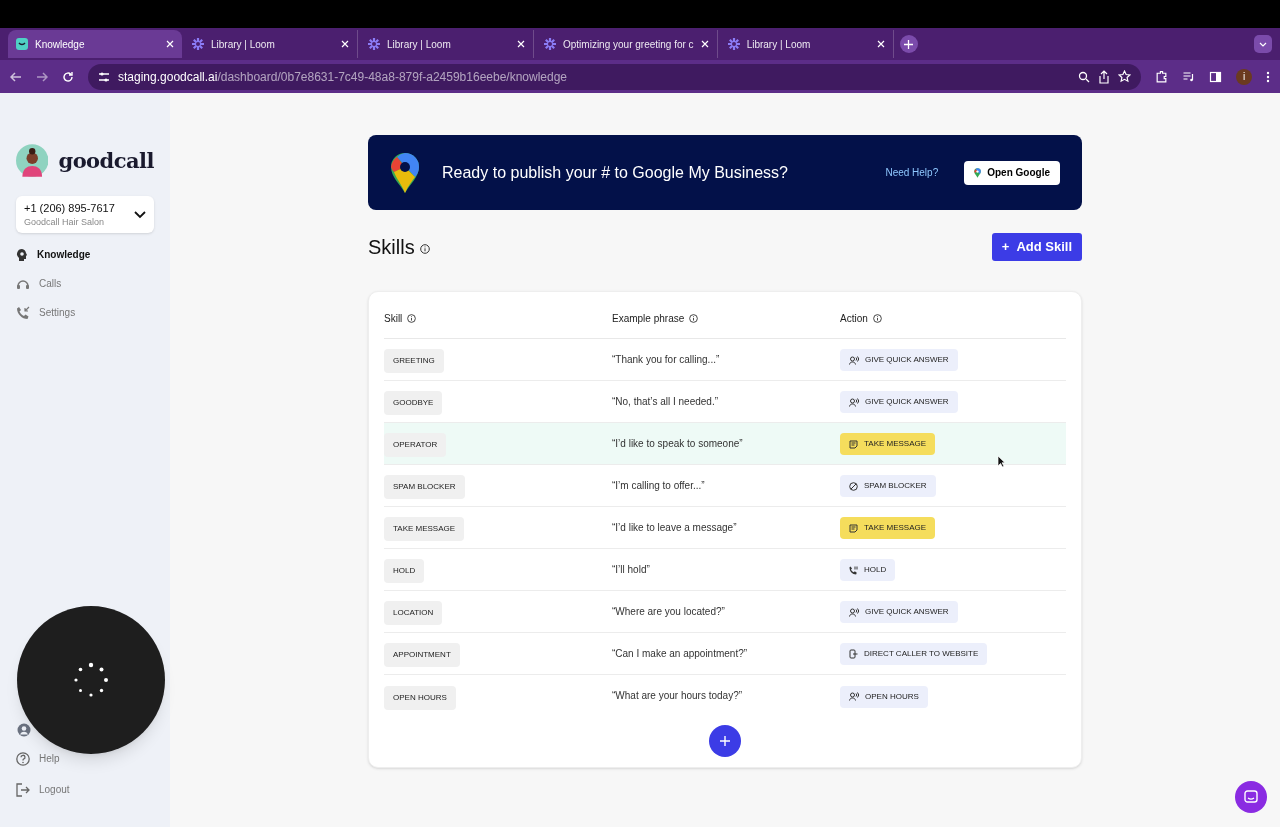  Describe the element at coordinates (725, 570) in the screenshot. I see `table-row: HOLD “I’ll hold” HOLD` at that location.